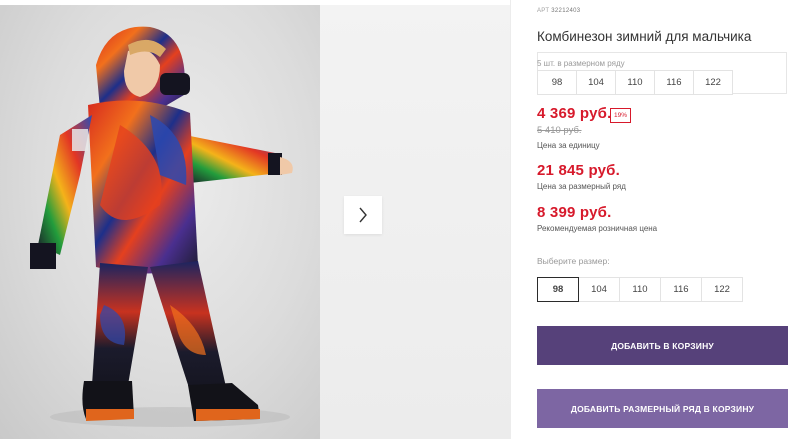 The image size is (800, 439). What do you see at coordinates (566, 11) in the screenshot?
I see `sku-value: 32212403` at bounding box center [566, 11].